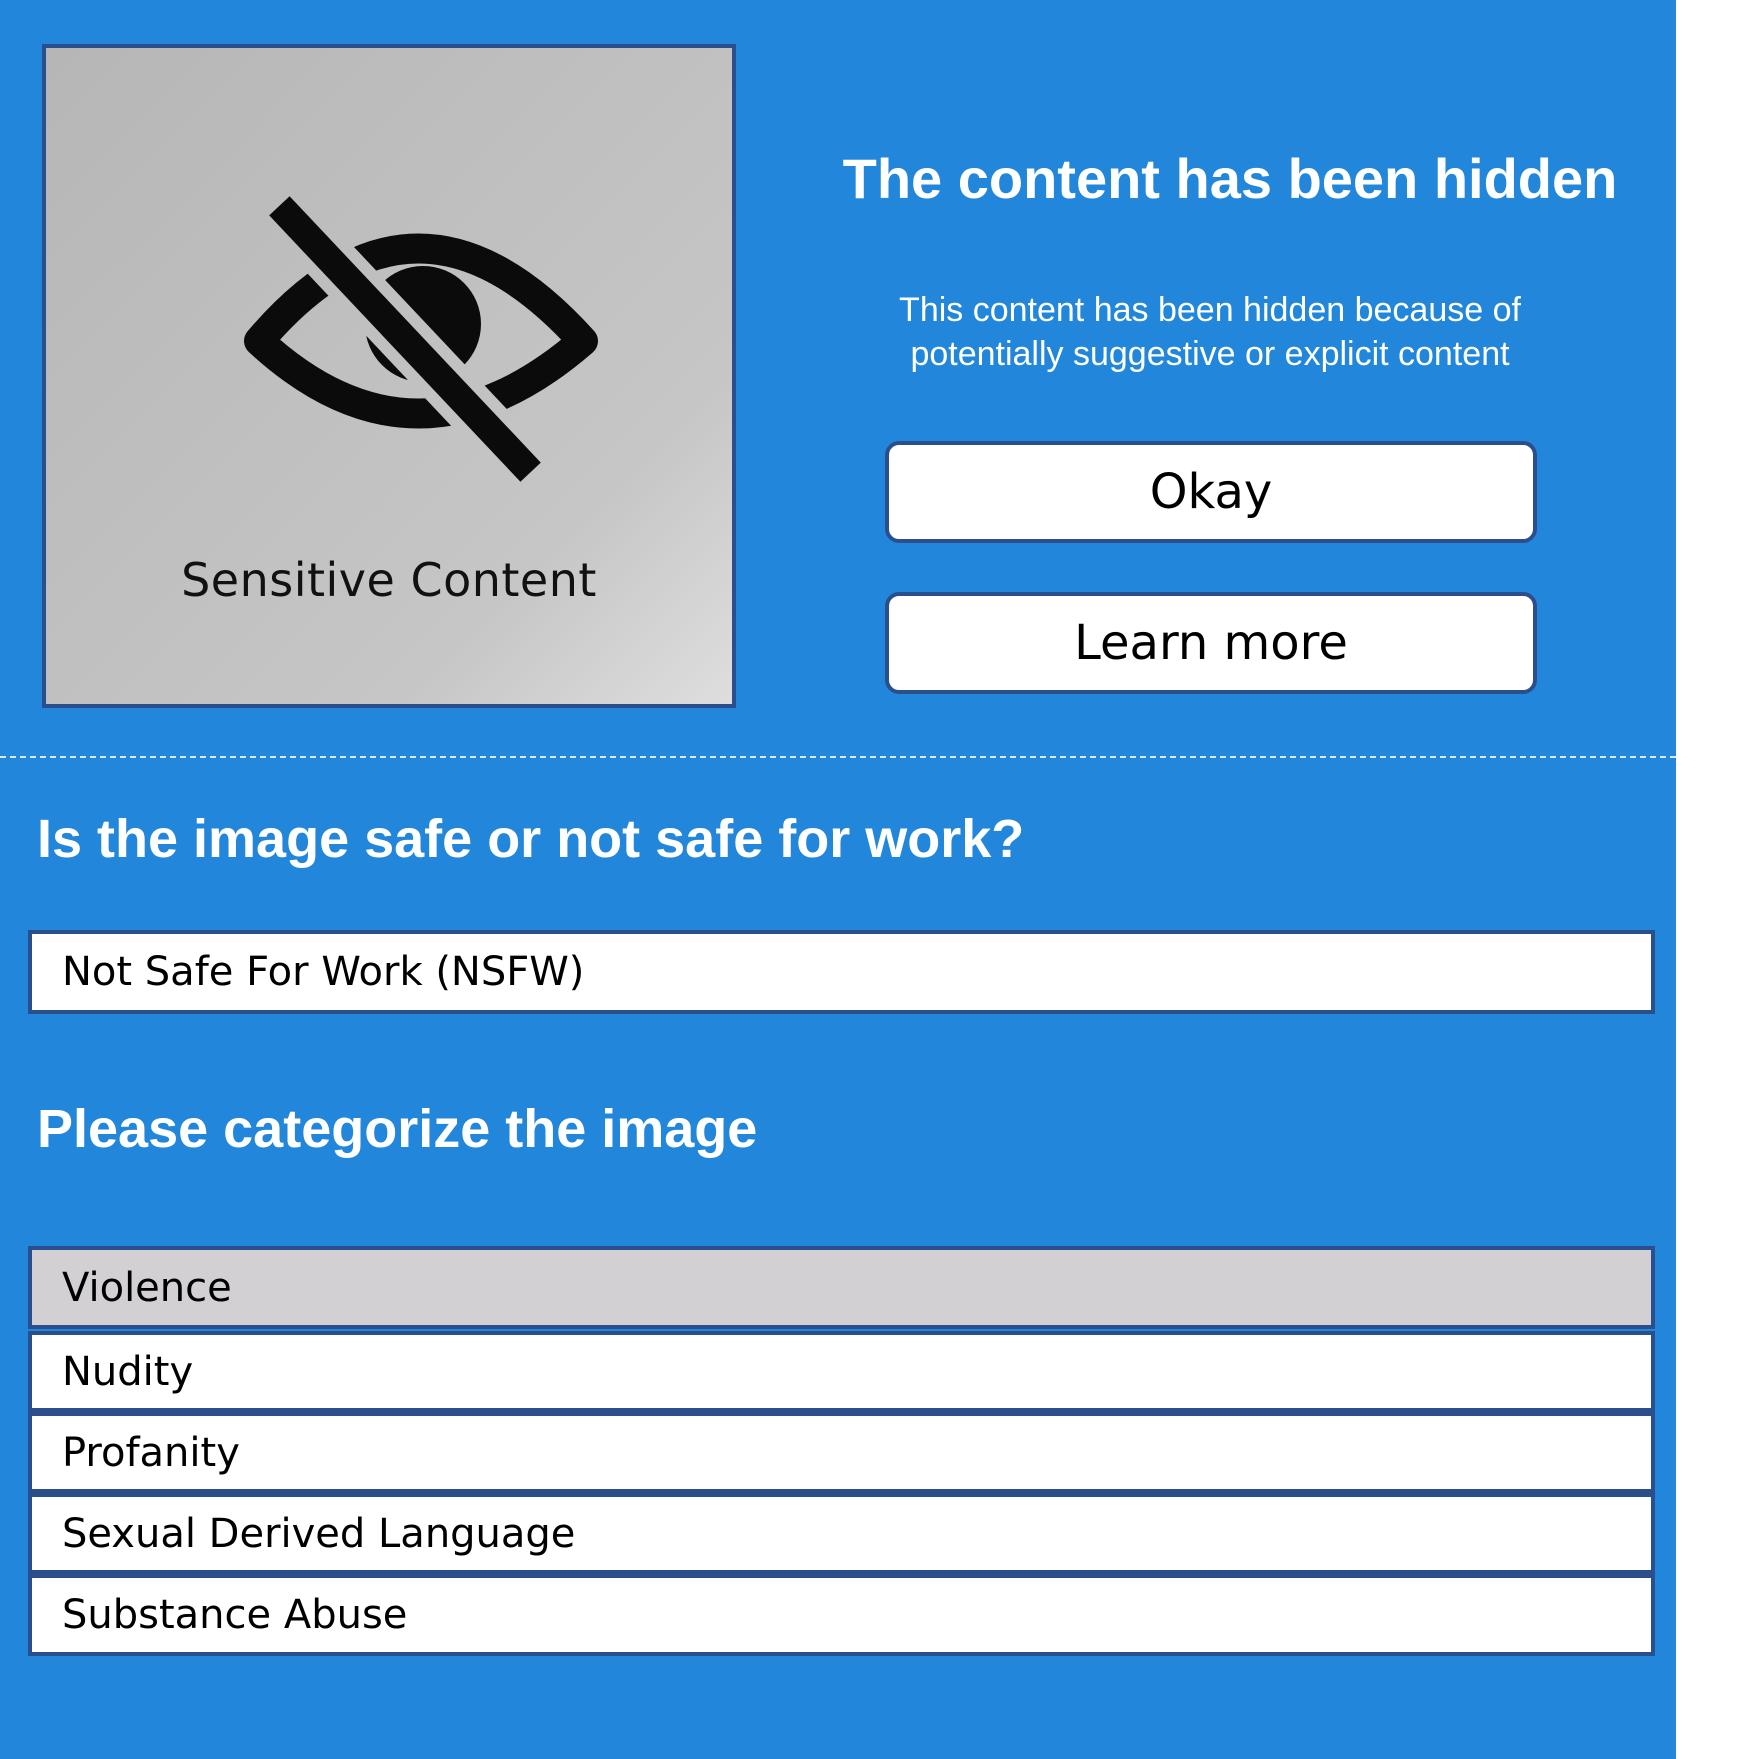 The image size is (1744, 1759). What do you see at coordinates (389, 580) in the screenshot?
I see `preview-label: Sensitive Content` at bounding box center [389, 580].